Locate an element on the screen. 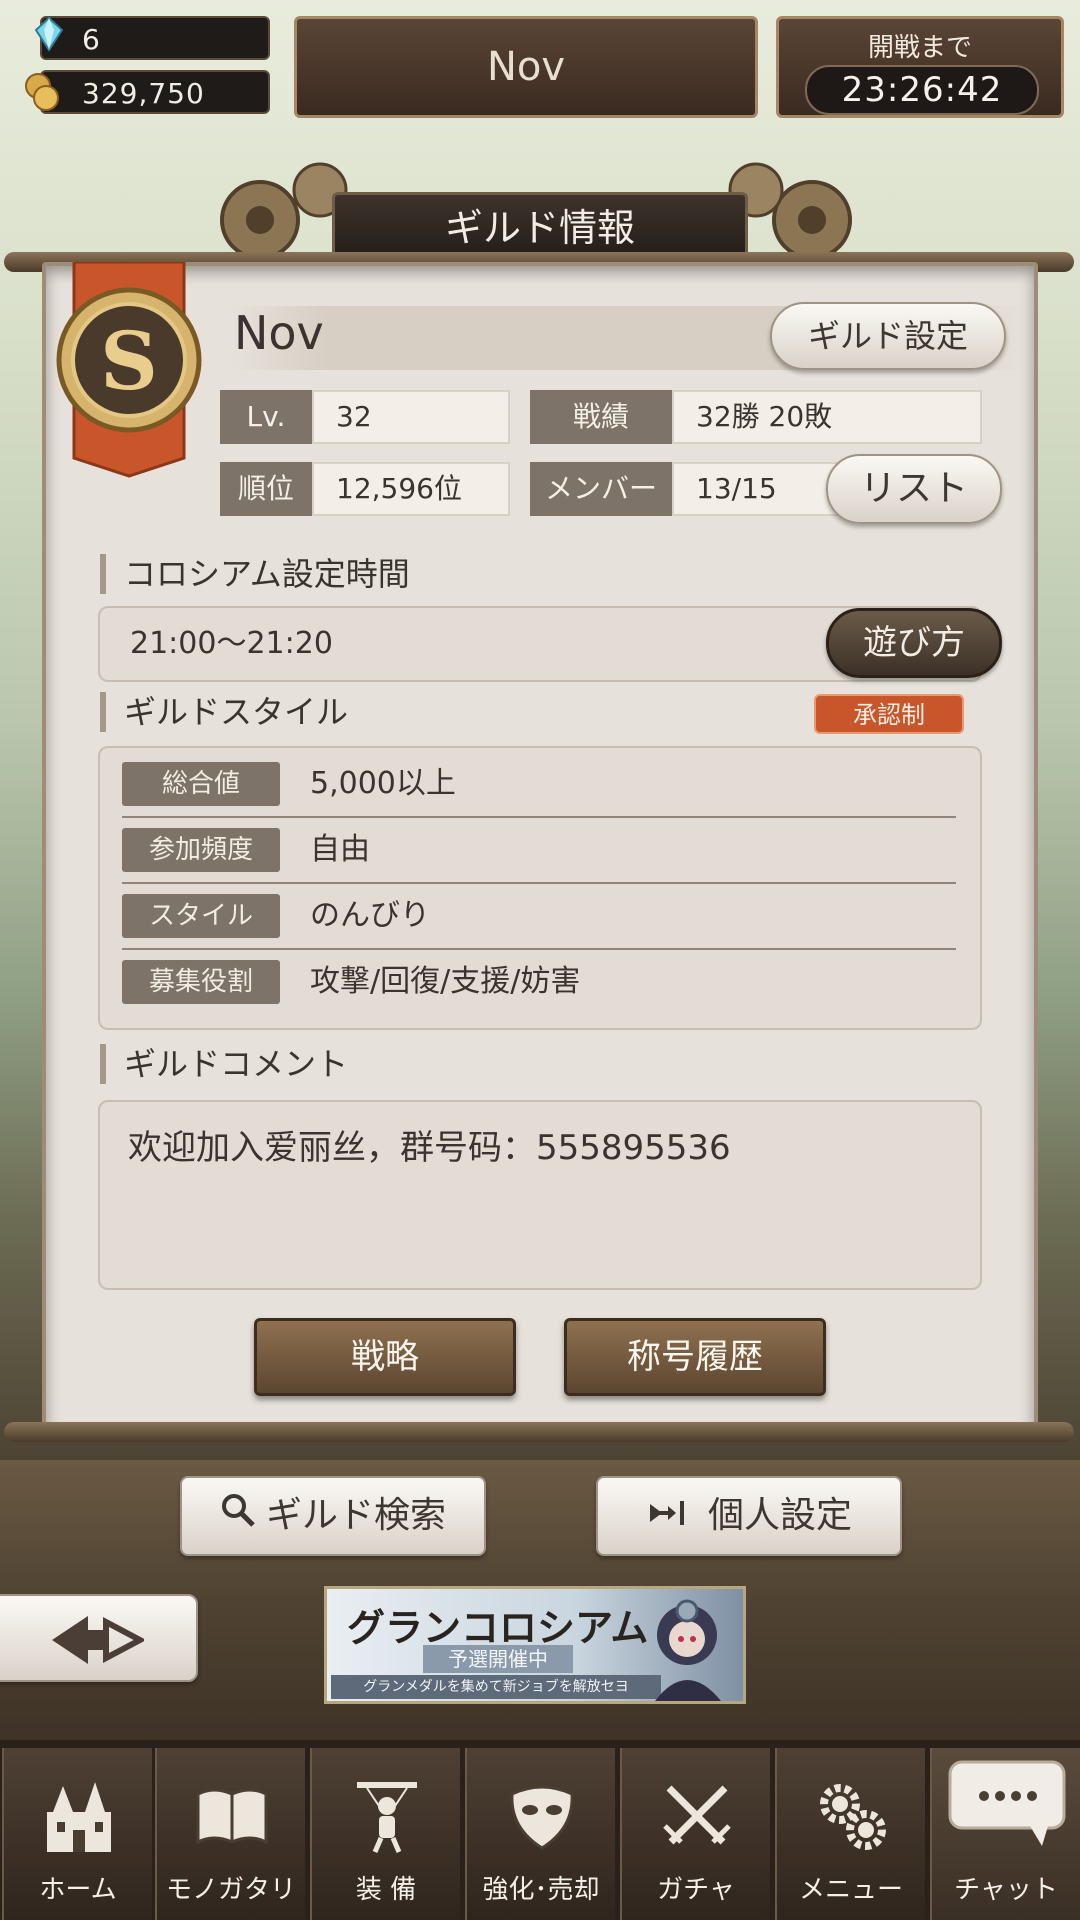 The width and height of the screenshot is (1080, 1920). nav-menu: メニュー is located at coordinates (850, 1834).